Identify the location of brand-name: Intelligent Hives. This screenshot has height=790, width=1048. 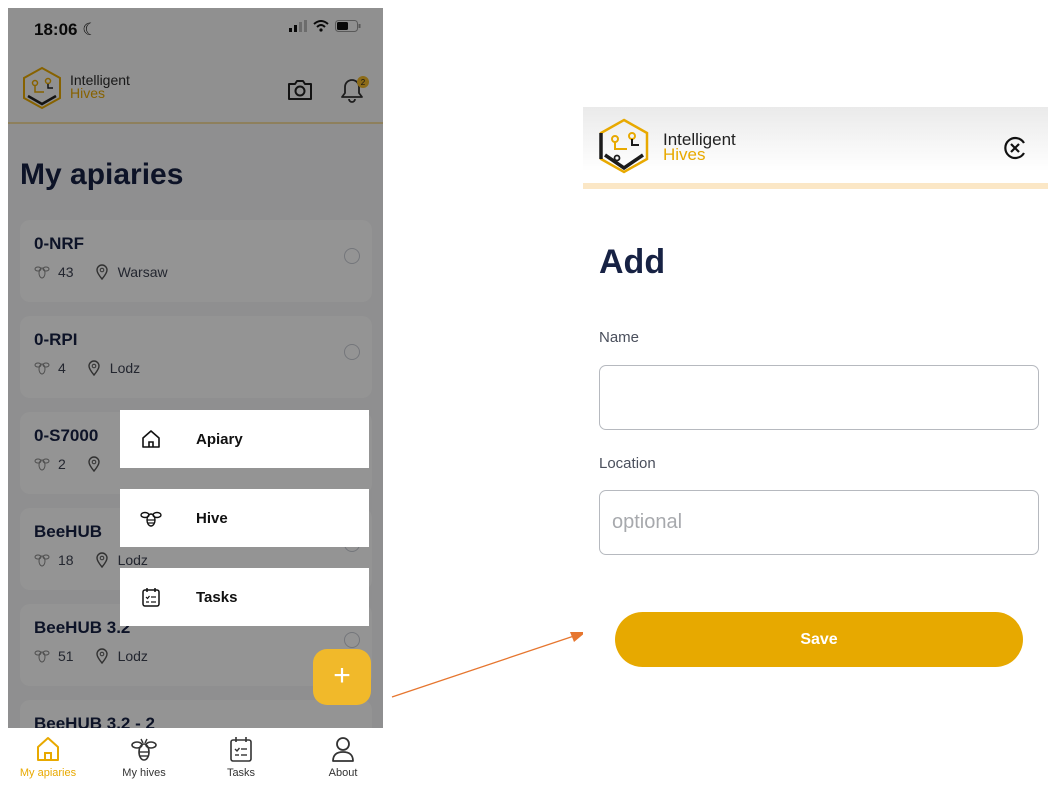
(699, 147).